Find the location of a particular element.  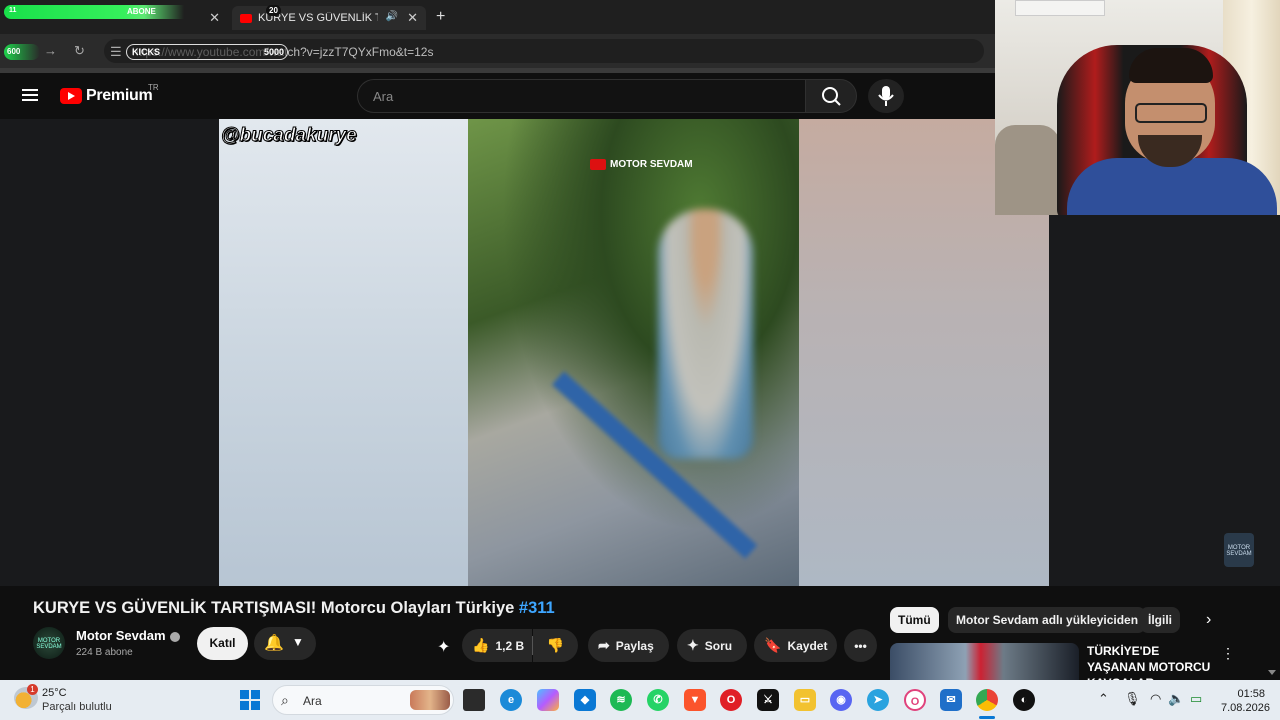

discord-icon: ◉ is located at coordinates (841, 700).